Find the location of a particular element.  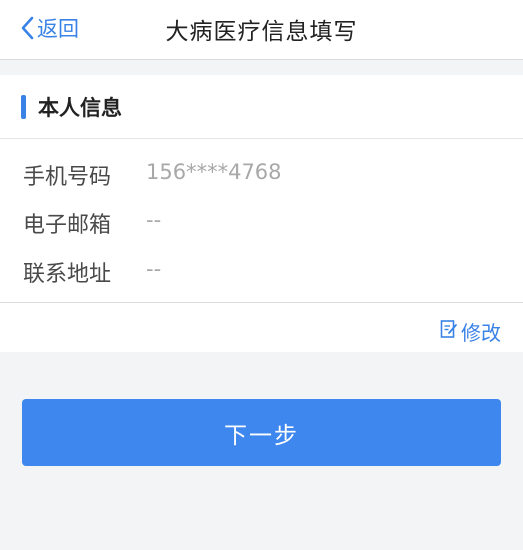

edit-icon is located at coordinates (449, 331).